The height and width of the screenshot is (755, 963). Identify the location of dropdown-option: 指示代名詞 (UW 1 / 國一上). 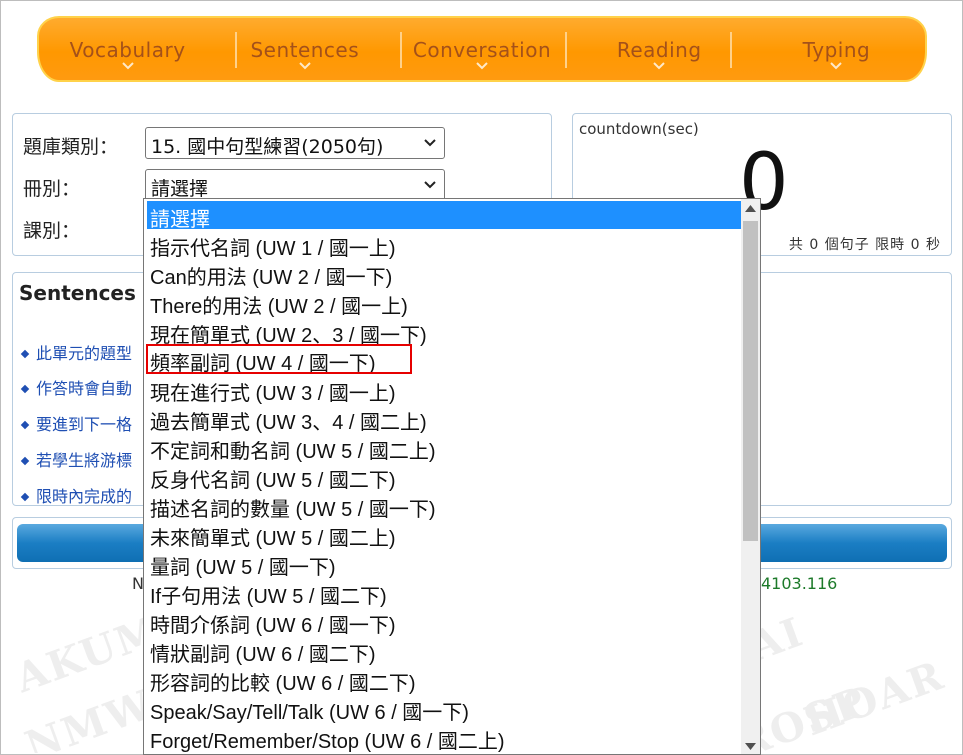
(444, 245).